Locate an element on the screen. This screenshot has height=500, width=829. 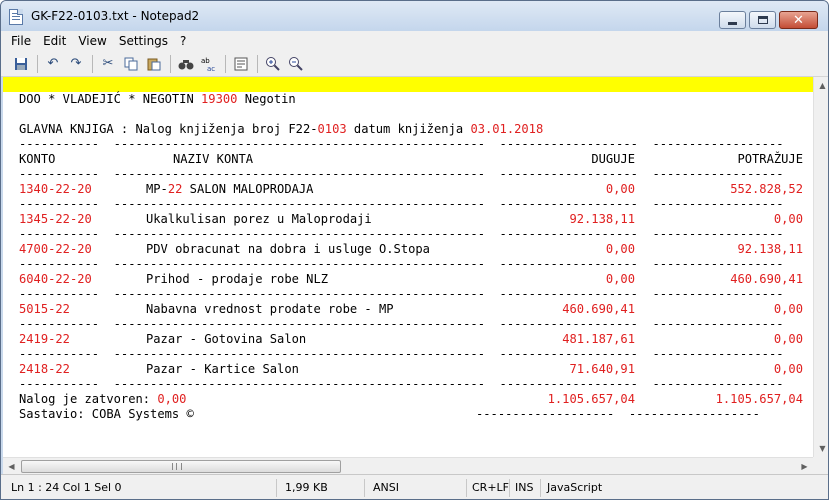
maximize-icon is located at coordinates (762, 20).